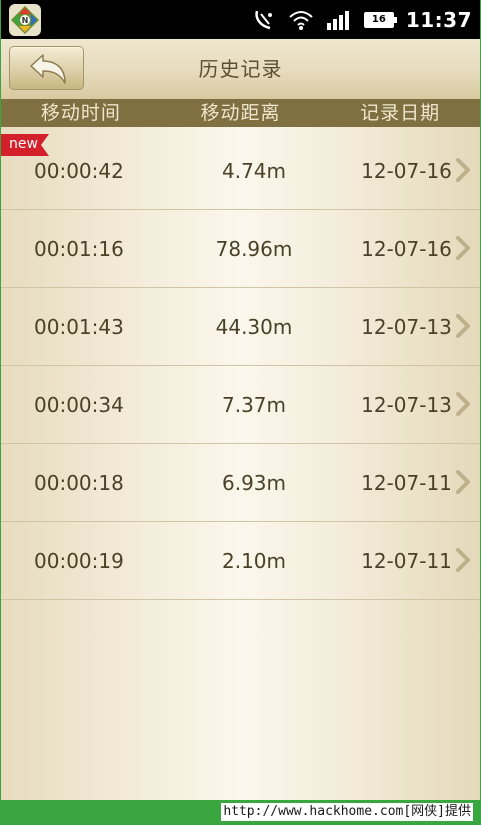  I want to click on column-header-time: 移动时间, so click(80, 113).